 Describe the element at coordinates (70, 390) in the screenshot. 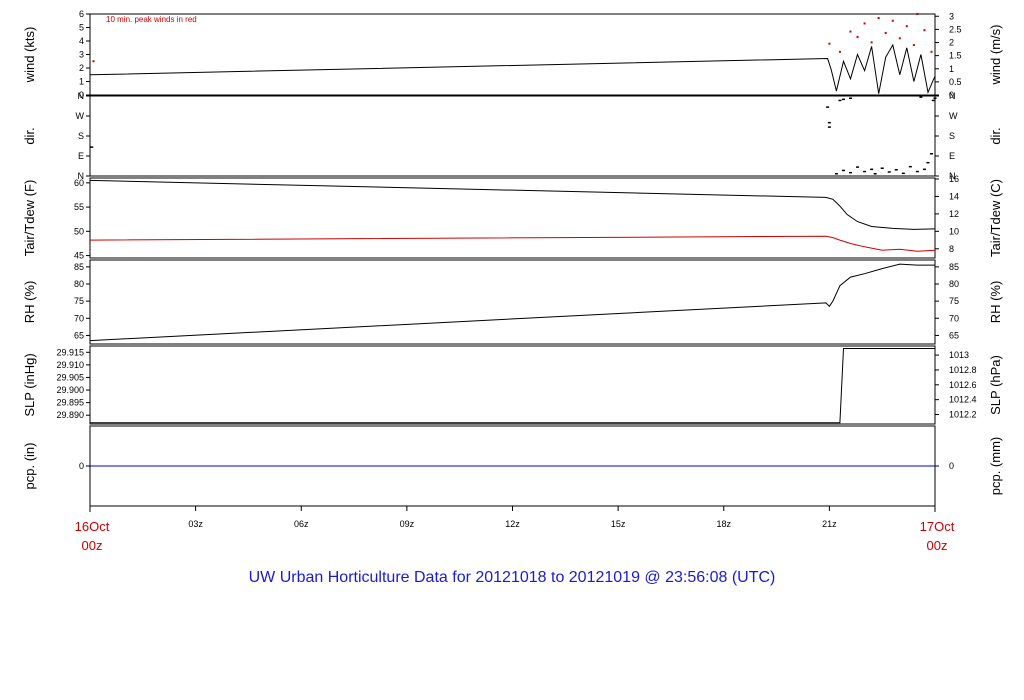

I see `slp-left-tick-label: 29.900` at that location.